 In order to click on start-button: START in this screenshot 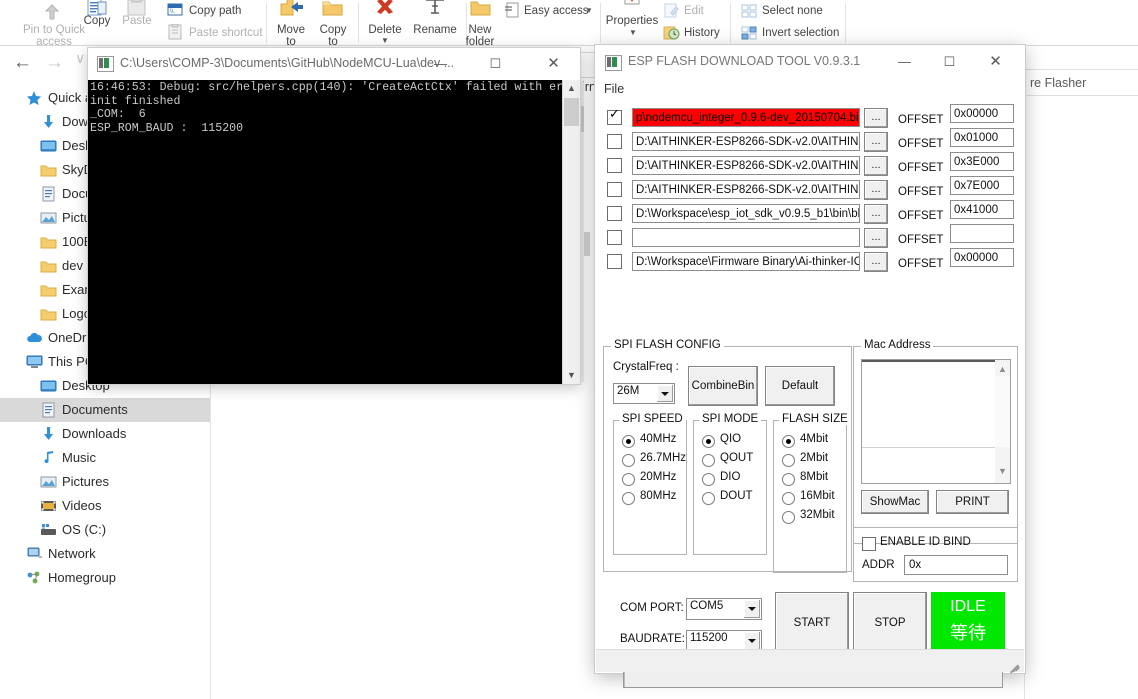, I will do `click(812, 623)`.